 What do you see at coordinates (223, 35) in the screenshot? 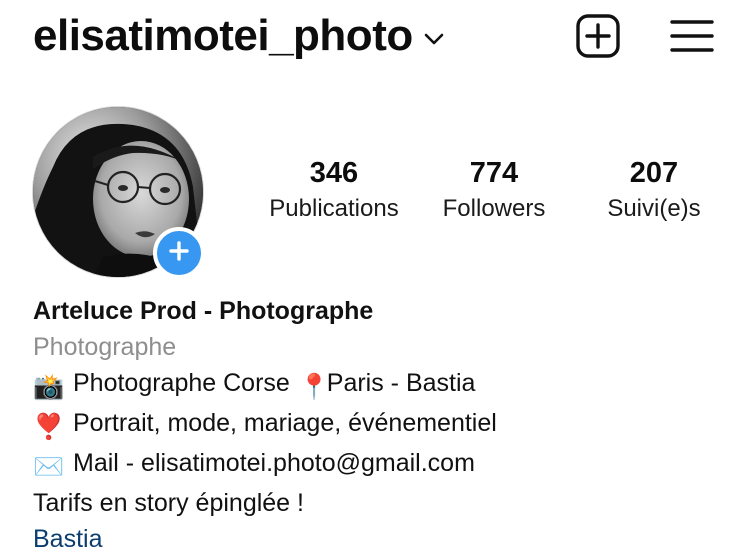
I see `username: elisatimotei_photo` at bounding box center [223, 35].